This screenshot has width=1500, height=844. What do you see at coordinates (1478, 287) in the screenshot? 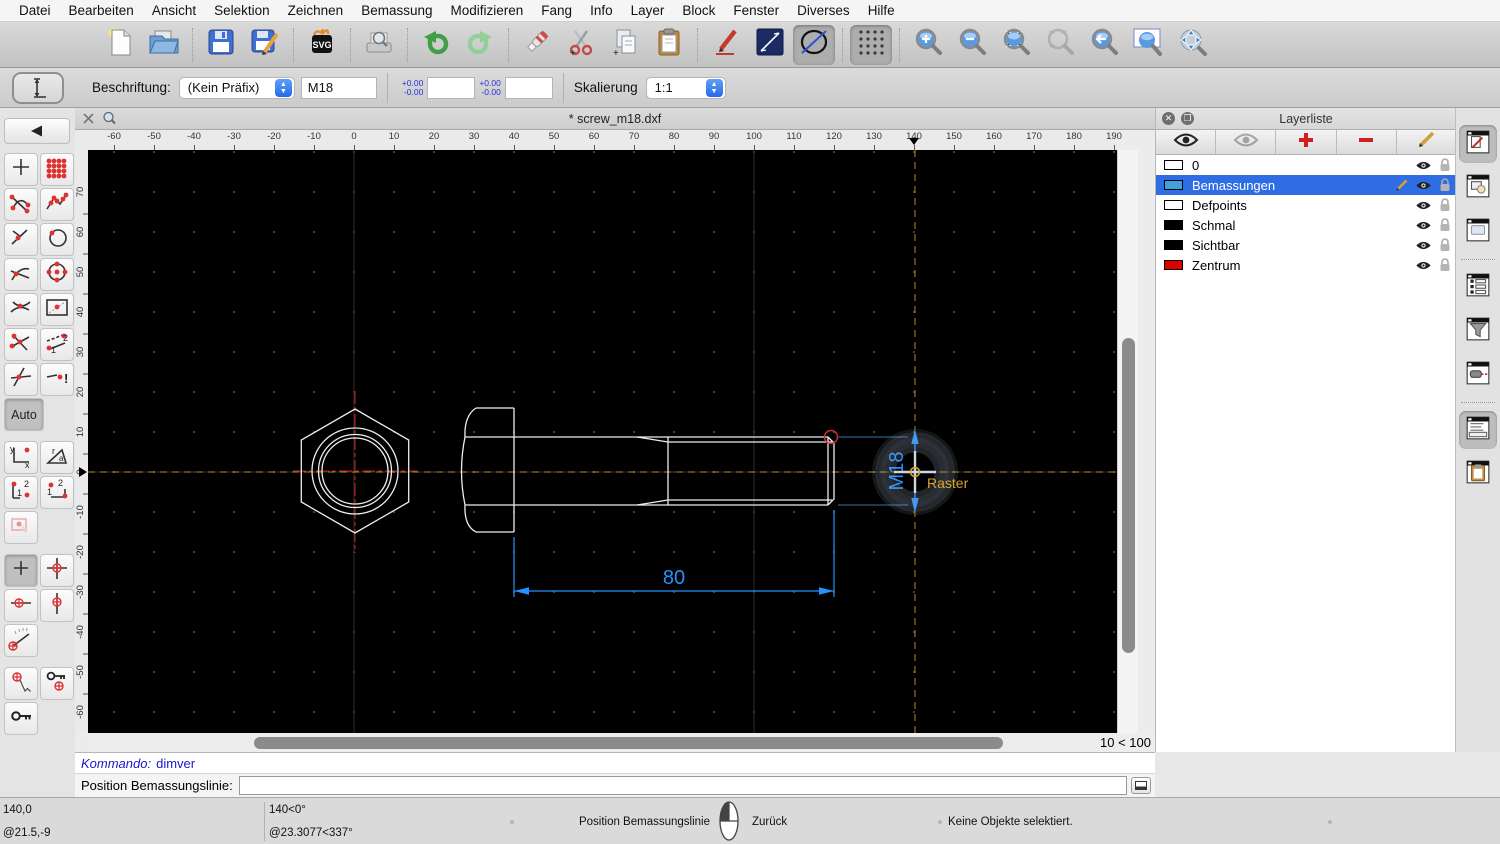
I see `layer-list-toggle-button` at bounding box center [1478, 287].